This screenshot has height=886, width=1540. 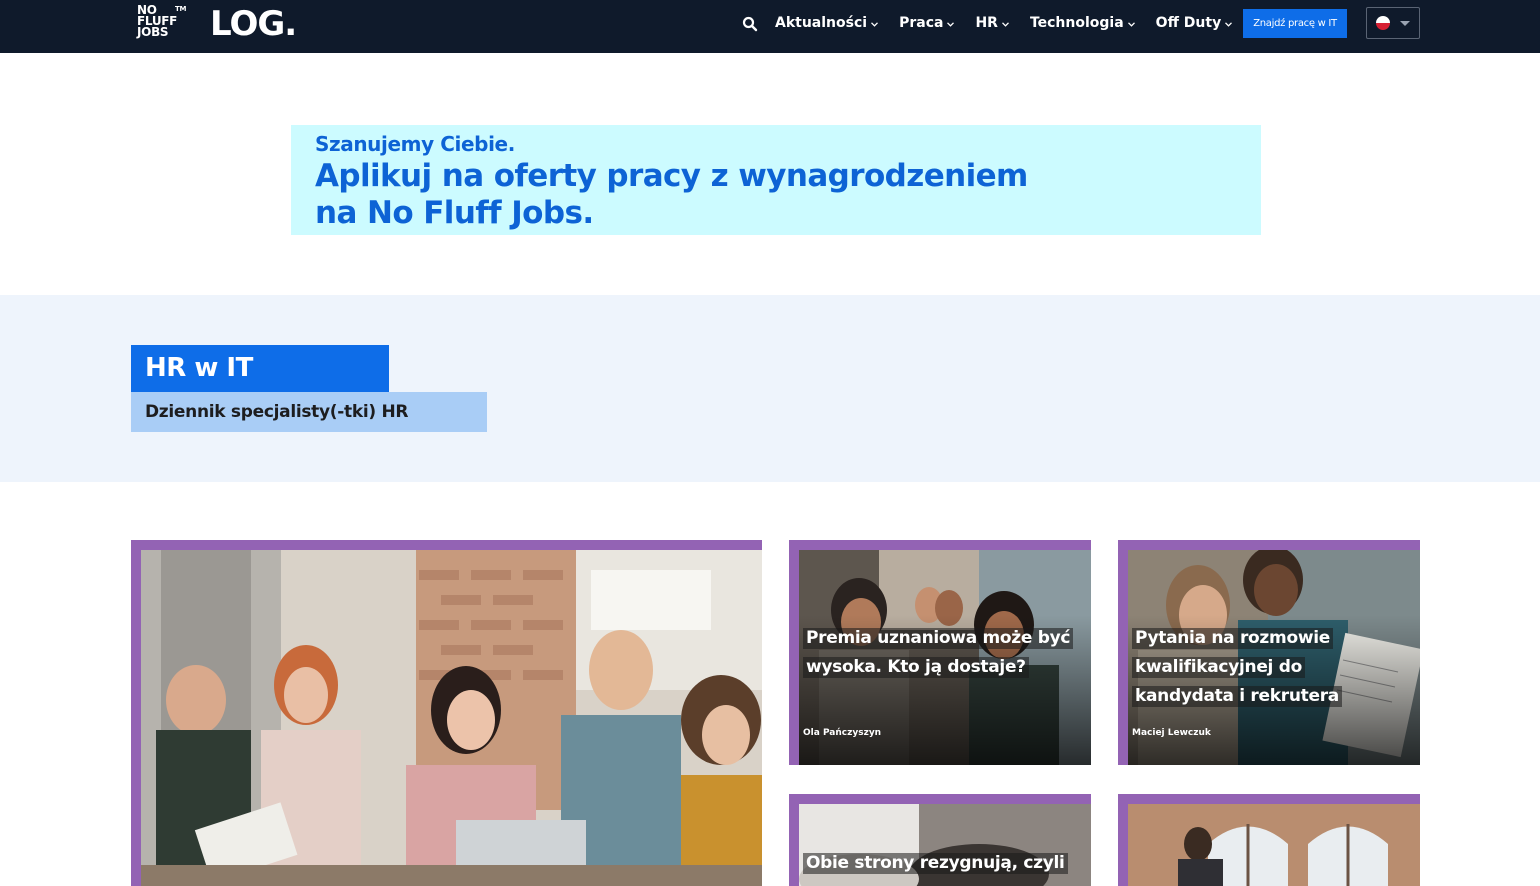 I want to click on nav-item-praca: Praca, so click(x=927, y=23).